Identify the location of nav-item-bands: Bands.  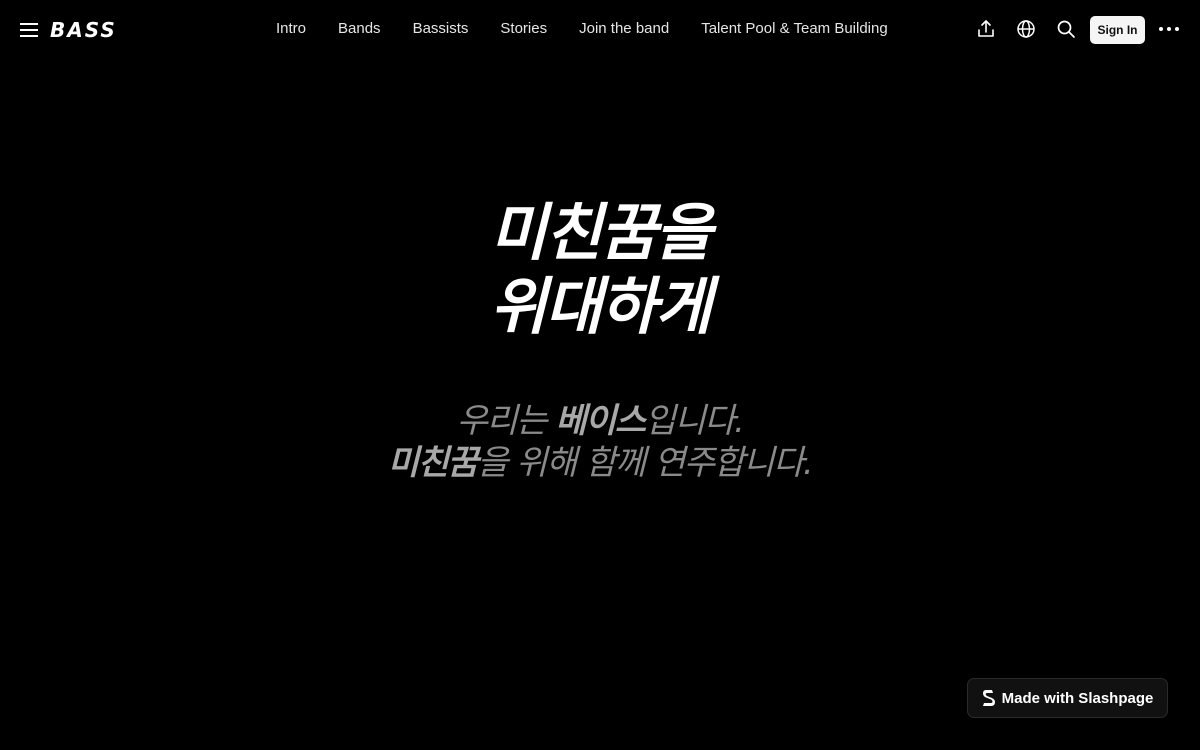
(359, 29).